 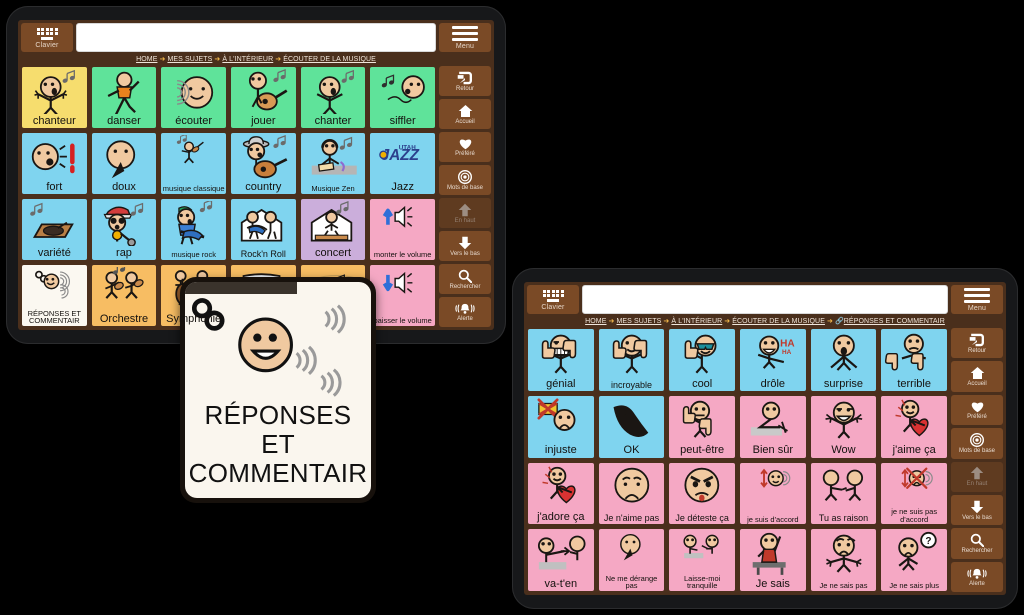 I want to click on chain-link-icon: 🔗, so click(x=839, y=321).